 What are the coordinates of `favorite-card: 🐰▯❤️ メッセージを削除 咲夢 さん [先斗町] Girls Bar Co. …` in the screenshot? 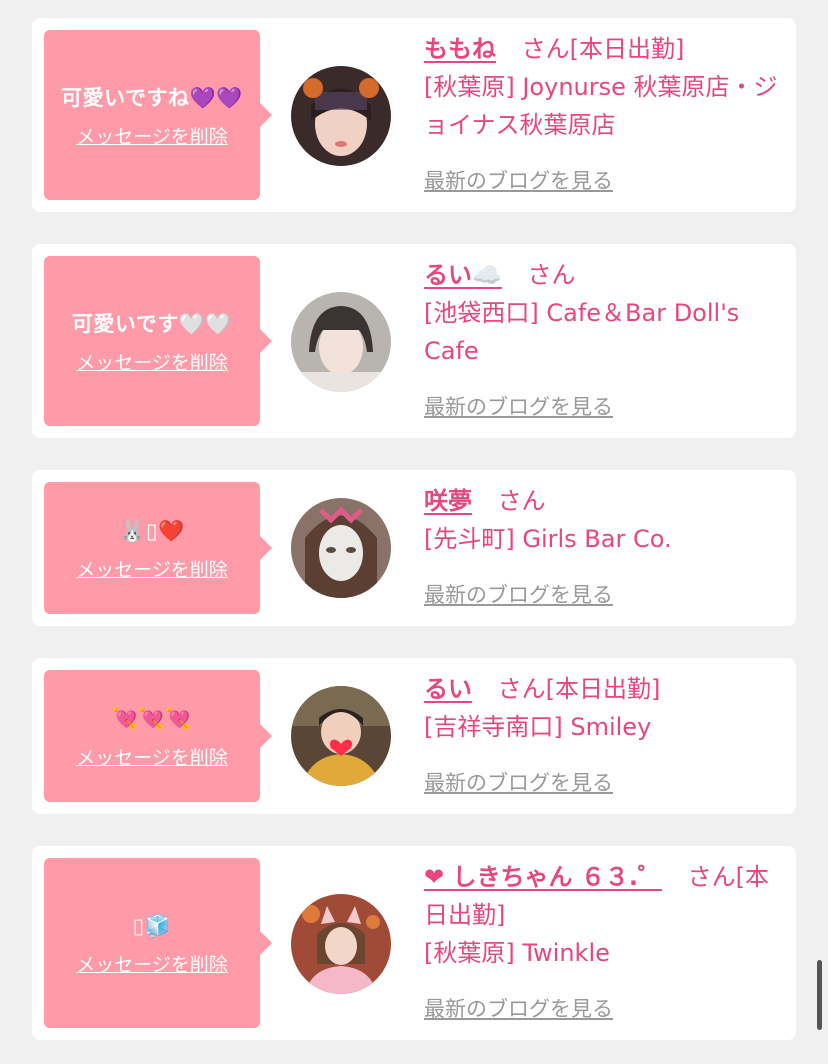 It's located at (414, 548).